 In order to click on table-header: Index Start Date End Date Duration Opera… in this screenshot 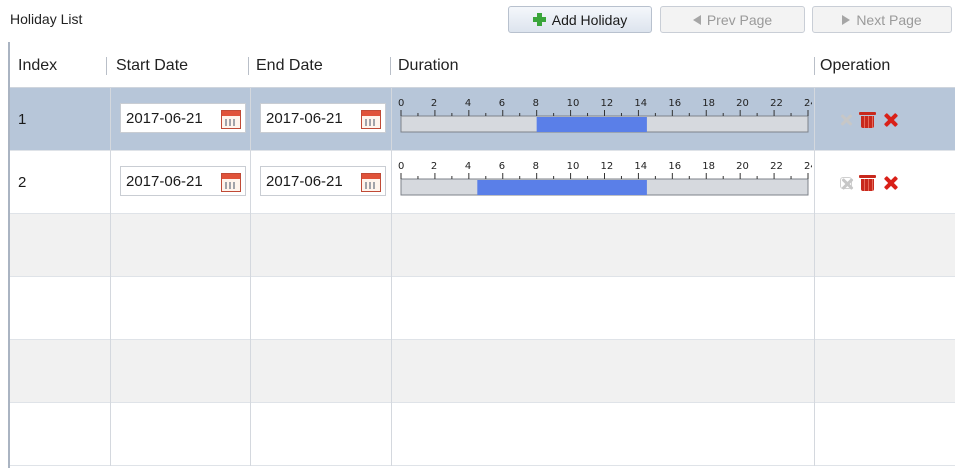, I will do `click(482, 65)`.